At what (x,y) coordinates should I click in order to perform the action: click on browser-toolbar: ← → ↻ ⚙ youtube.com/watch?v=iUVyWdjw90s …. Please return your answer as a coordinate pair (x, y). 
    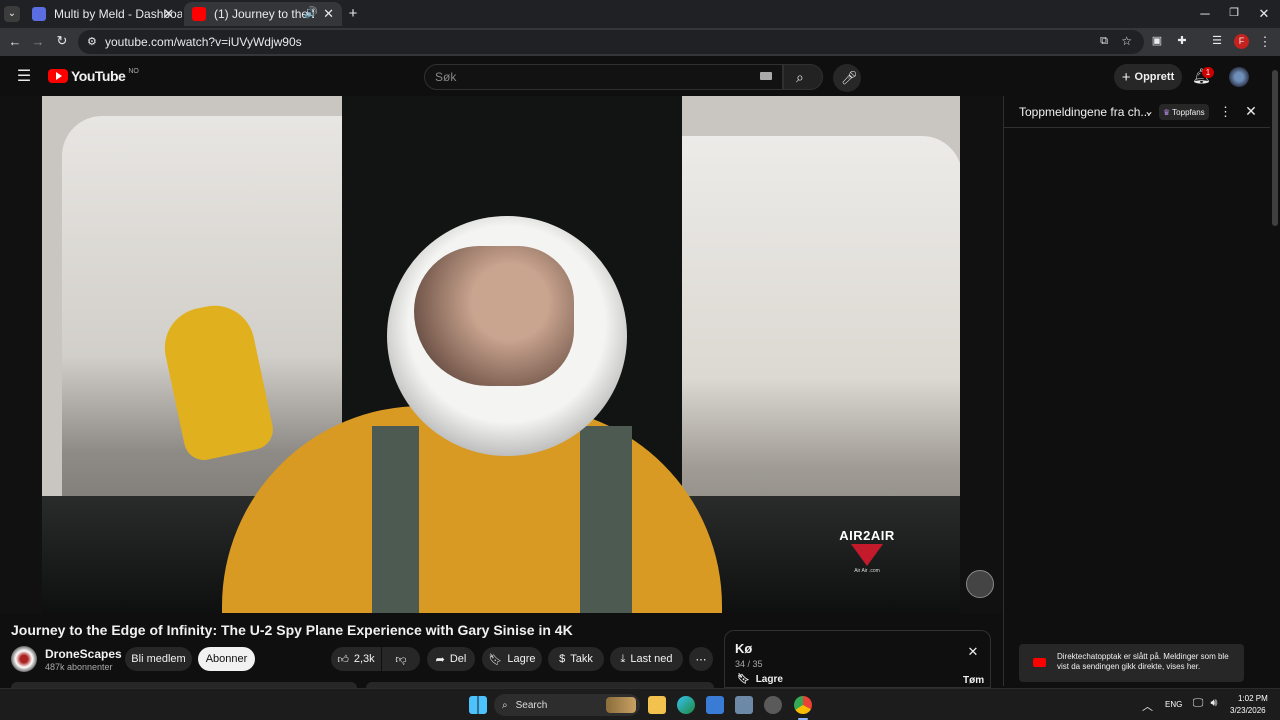
    Looking at the image, I should click on (640, 42).